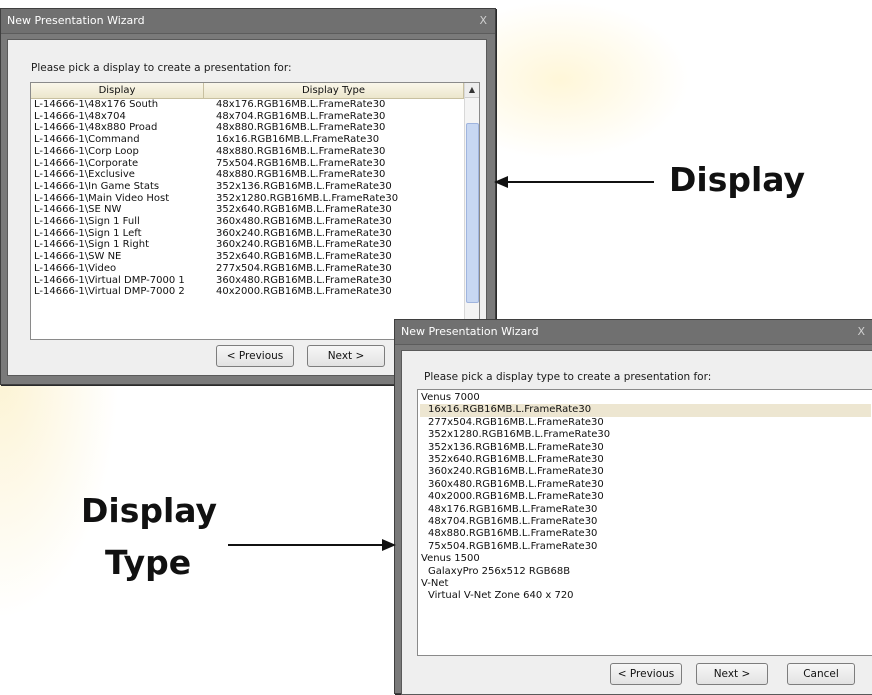 The image size is (872, 695). Describe the element at coordinates (645, 448) in the screenshot. I see `tree-item: 352x136.RGB16MB.L.FrameRate30` at that location.